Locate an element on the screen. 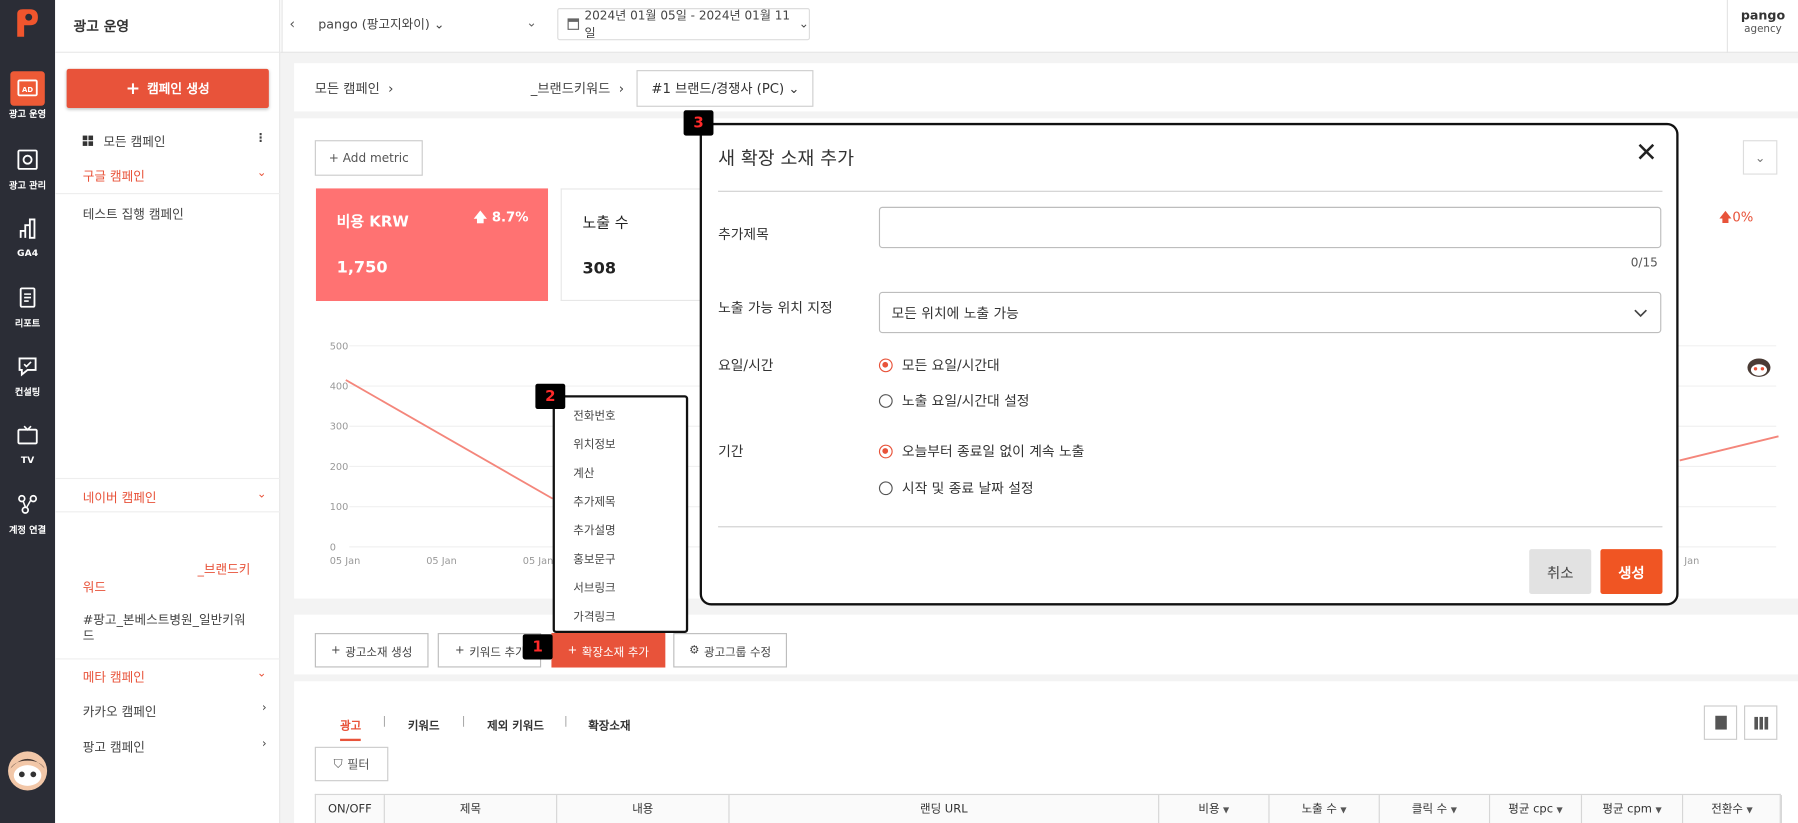  radio-all-days: 모든 요일/시간대 is located at coordinates (939, 365).